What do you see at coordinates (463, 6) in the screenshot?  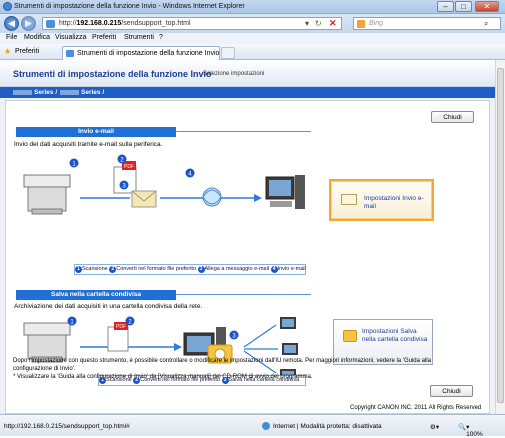 I see `maximize-button: □` at bounding box center [463, 6].